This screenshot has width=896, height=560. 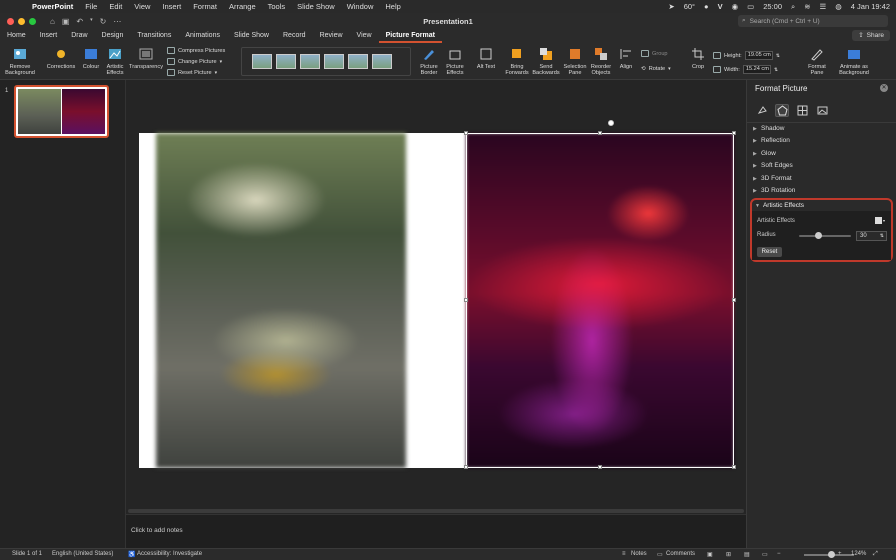 I want to click on menu-format: Format, so click(x=205, y=6).